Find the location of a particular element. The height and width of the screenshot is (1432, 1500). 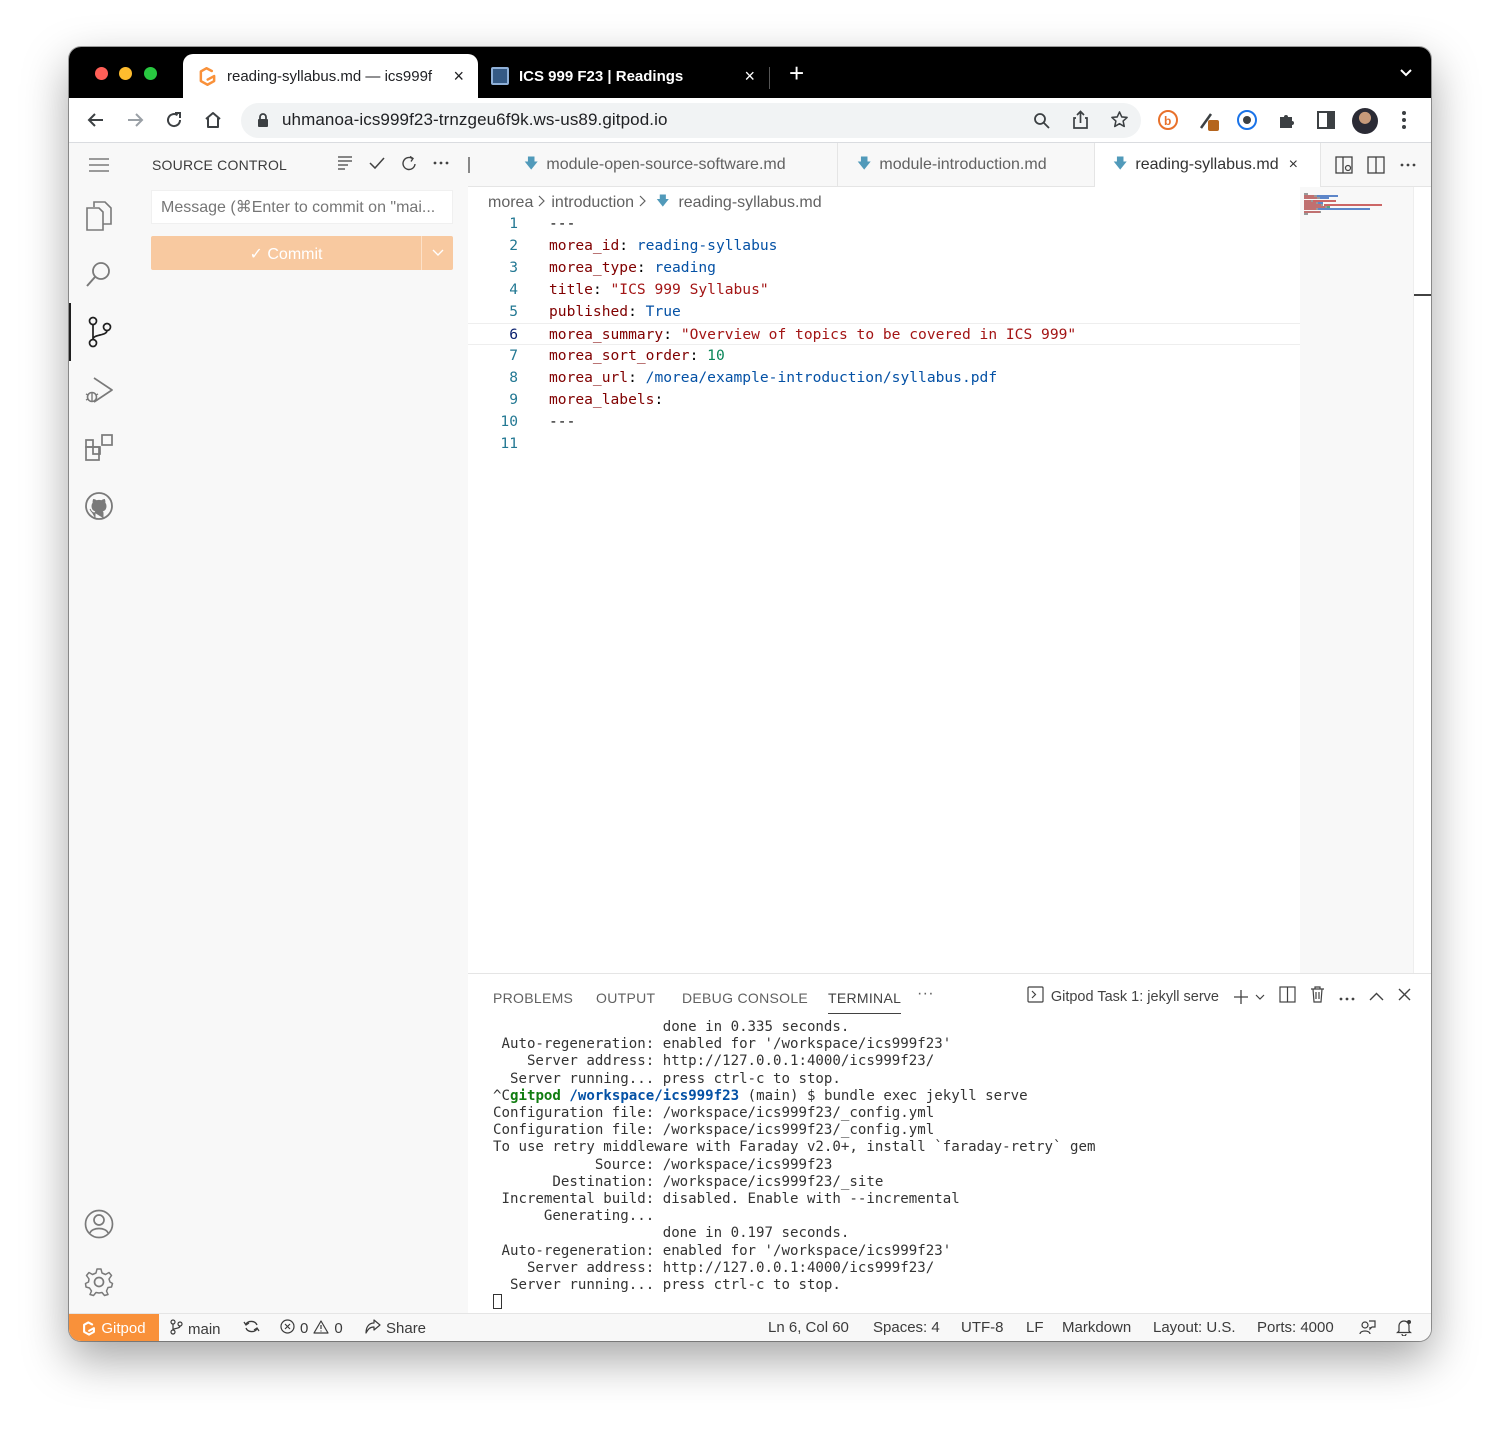

commit-check-icon is located at coordinates (377, 163).